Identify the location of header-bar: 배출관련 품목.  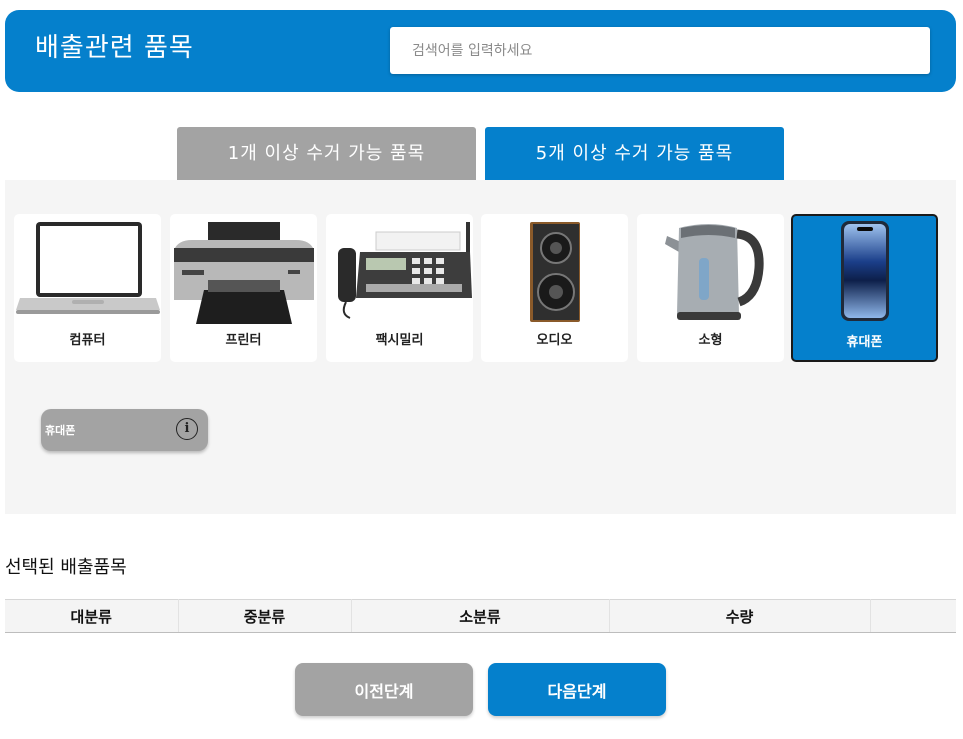
(480, 51).